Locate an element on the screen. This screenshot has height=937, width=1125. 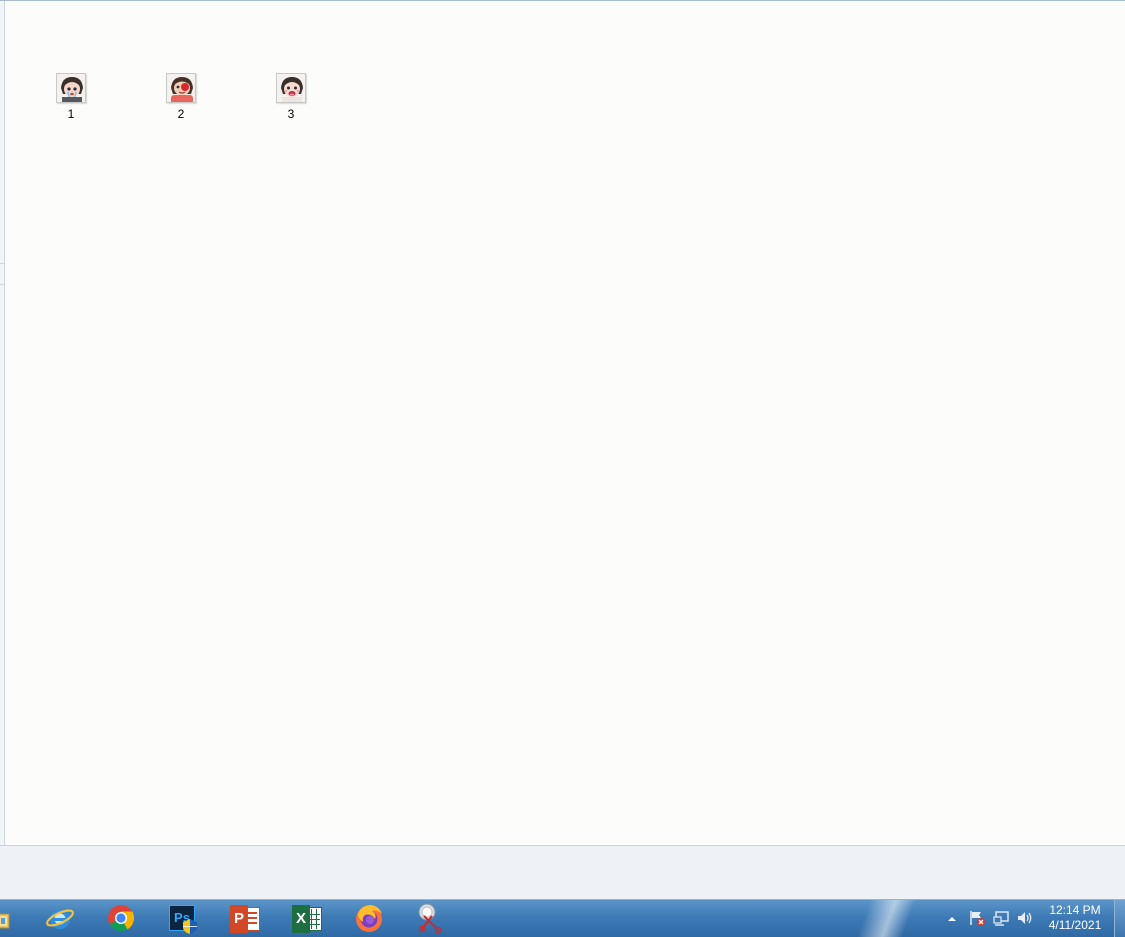
network-icon is located at coordinates (1001, 919).